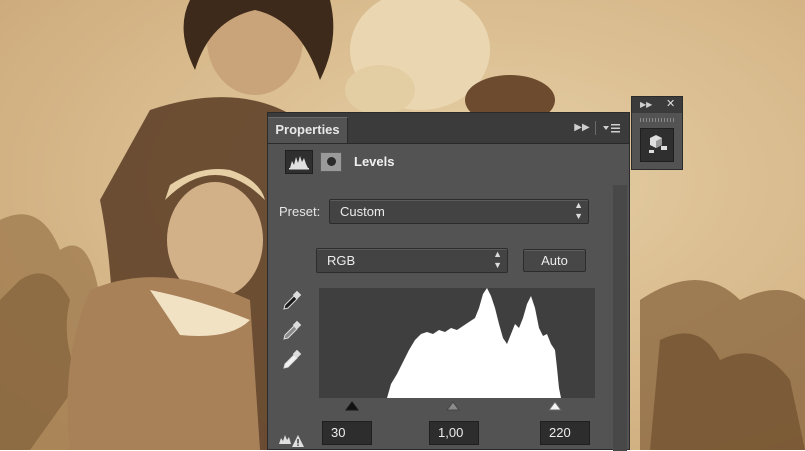  What do you see at coordinates (341, 260) in the screenshot?
I see `channel-value: RGB` at bounding box center [341, 260].